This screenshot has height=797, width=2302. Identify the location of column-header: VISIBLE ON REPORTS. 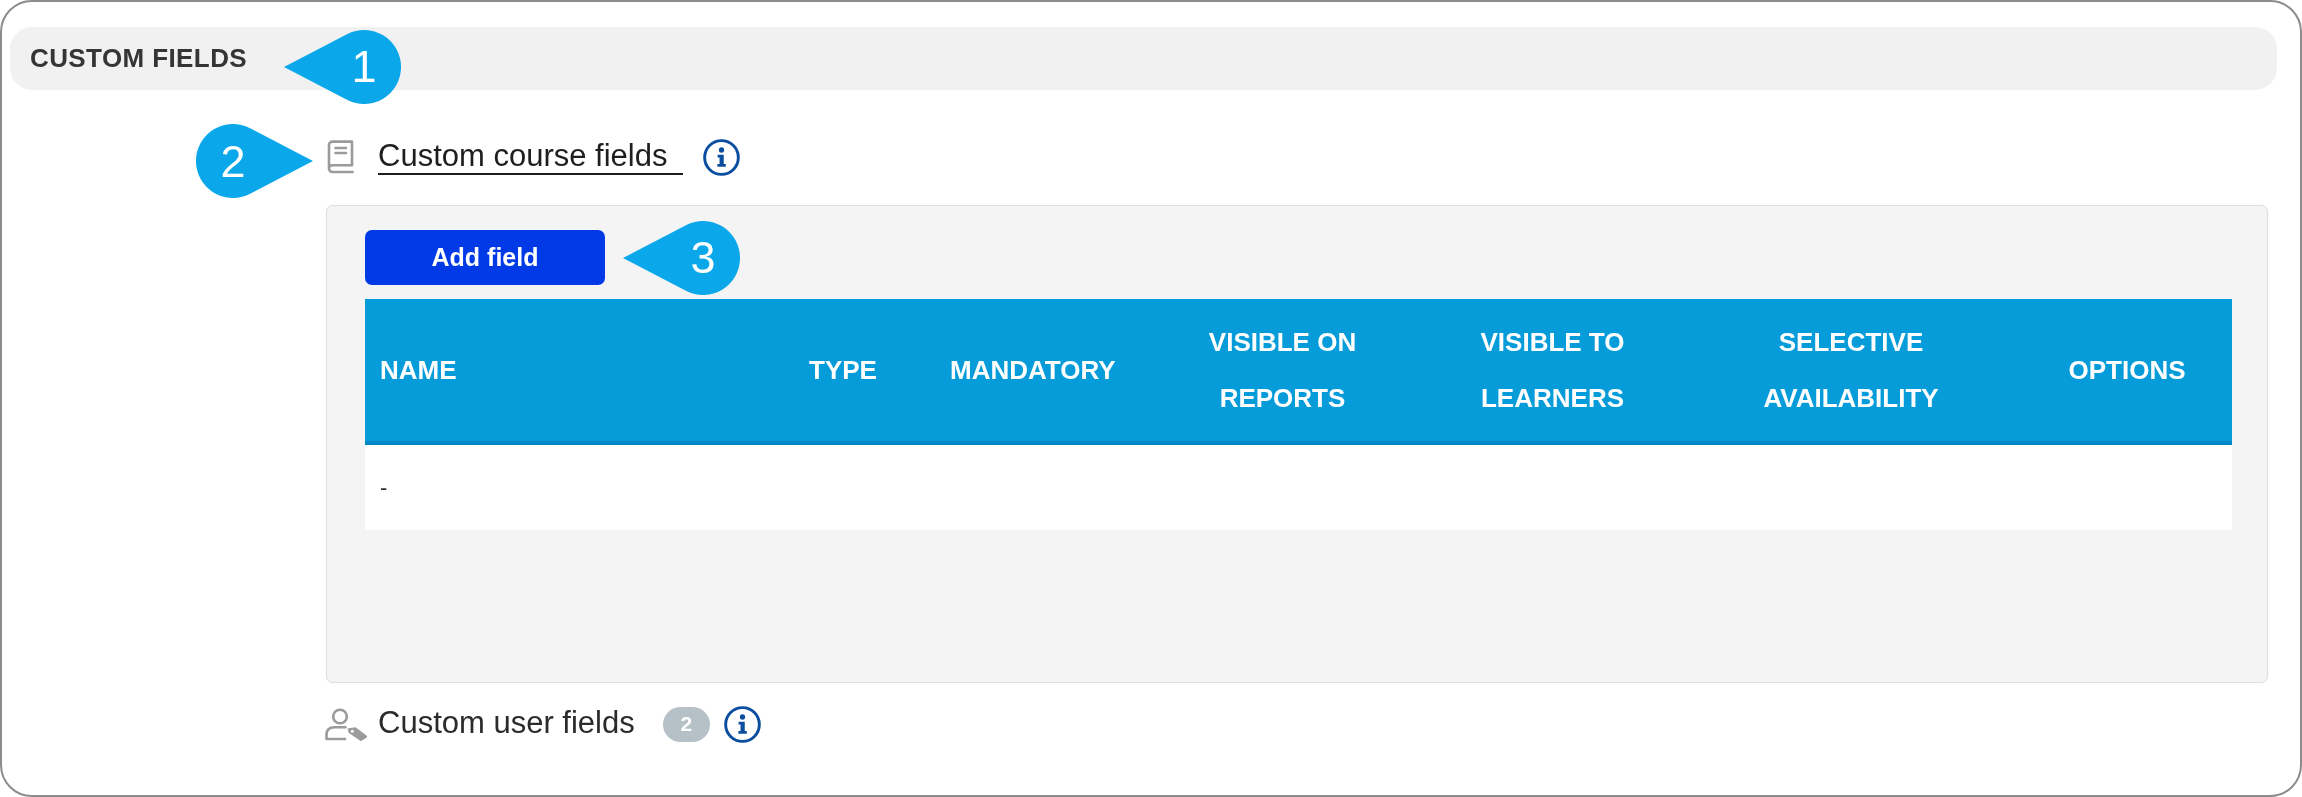
(1282, 370).